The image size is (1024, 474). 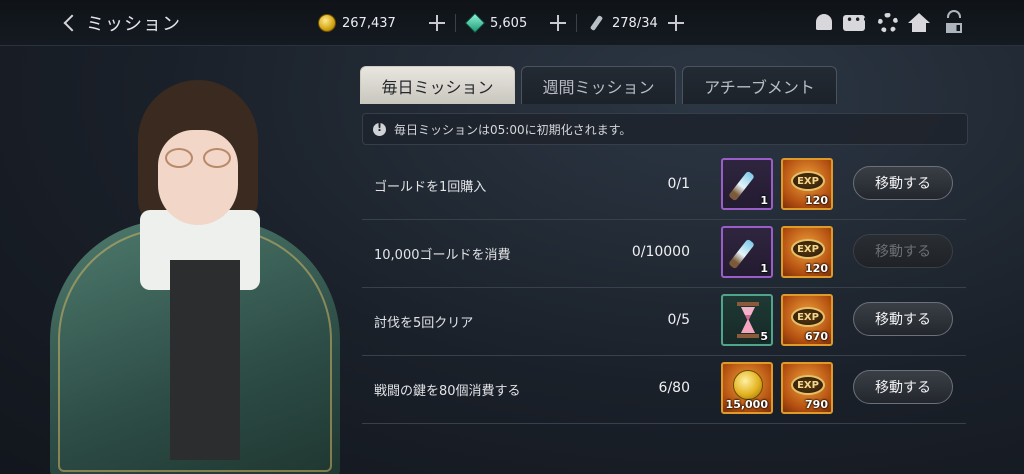 I want to click on settings-button, so click(x=888, y=23).